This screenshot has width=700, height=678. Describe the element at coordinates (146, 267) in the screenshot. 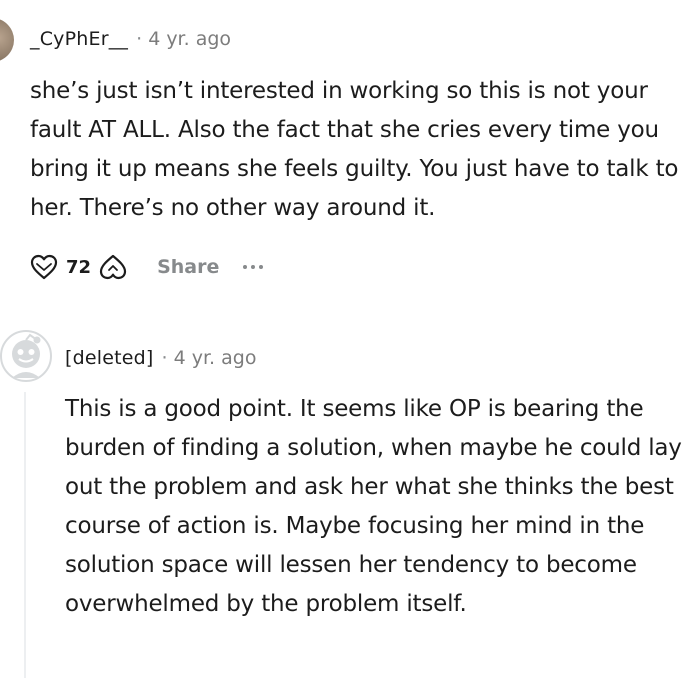

I see `comment-actions: 72 Share` at that location.